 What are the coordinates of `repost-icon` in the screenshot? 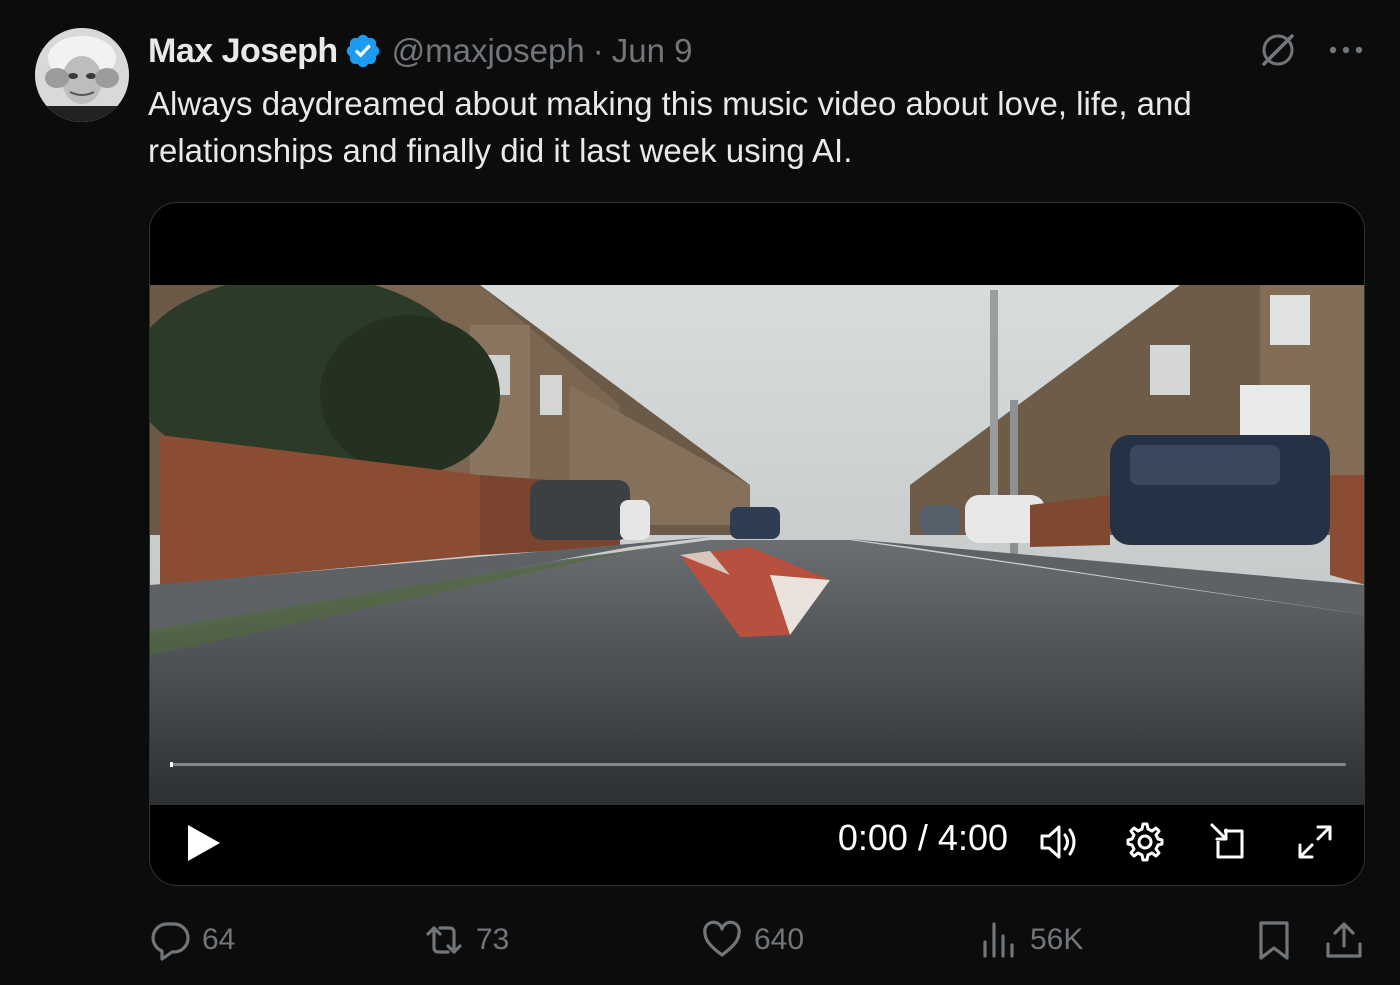 It's located at (444, 940).